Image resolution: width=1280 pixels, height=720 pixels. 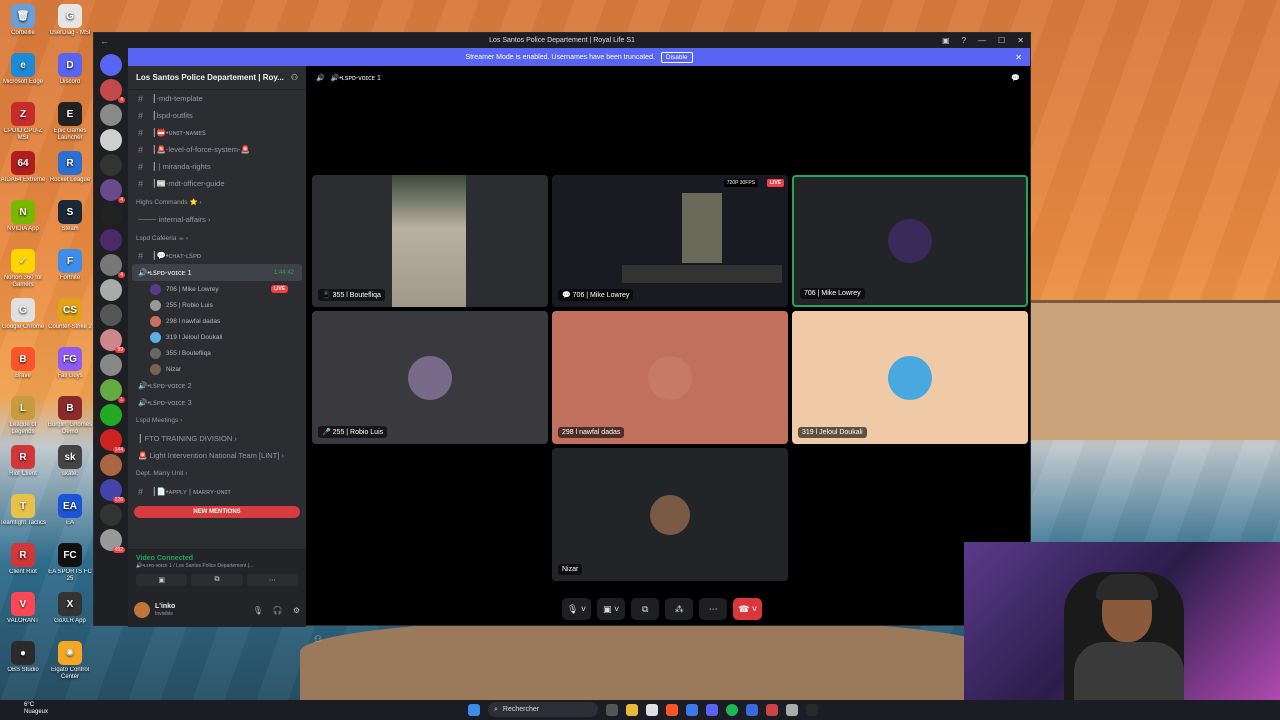 What do you see at coordinates (612, 709) in the screenshot?
I see `task-view-icon` at bounding box center [612, 709].